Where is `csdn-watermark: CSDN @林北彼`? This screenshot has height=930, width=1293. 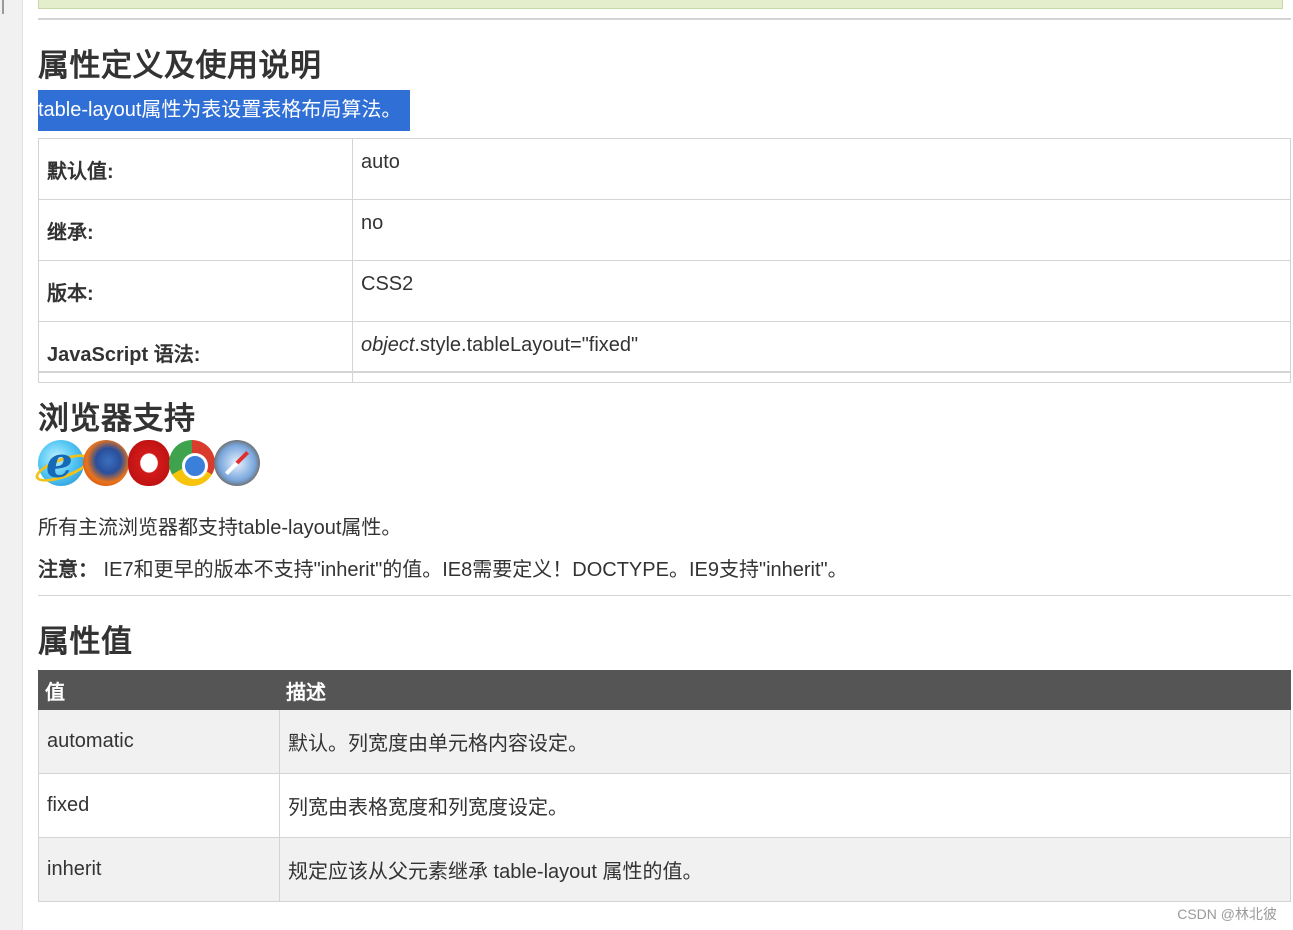
csdn-watermark: CSDN @林北彼 is located at coordinates (1227, 914).